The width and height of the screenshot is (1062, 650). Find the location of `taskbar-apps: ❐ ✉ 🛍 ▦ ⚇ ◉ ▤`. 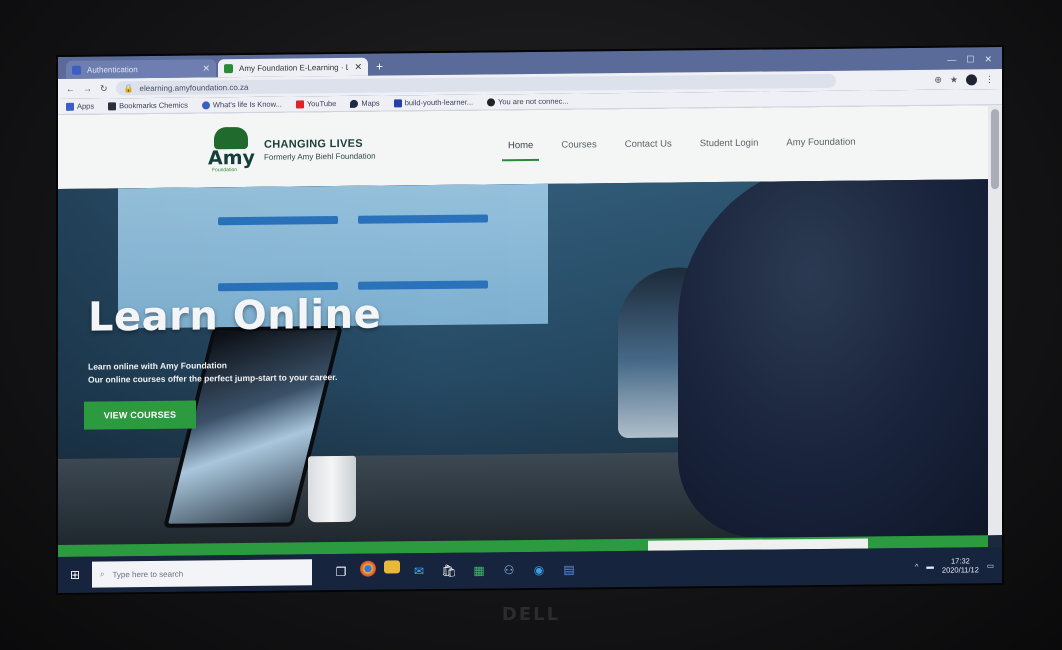

taskbar-apps: ❐ ✉ 🛍 ▦ ⚇ ◉ ▤ is located at coordinates (455, 570).